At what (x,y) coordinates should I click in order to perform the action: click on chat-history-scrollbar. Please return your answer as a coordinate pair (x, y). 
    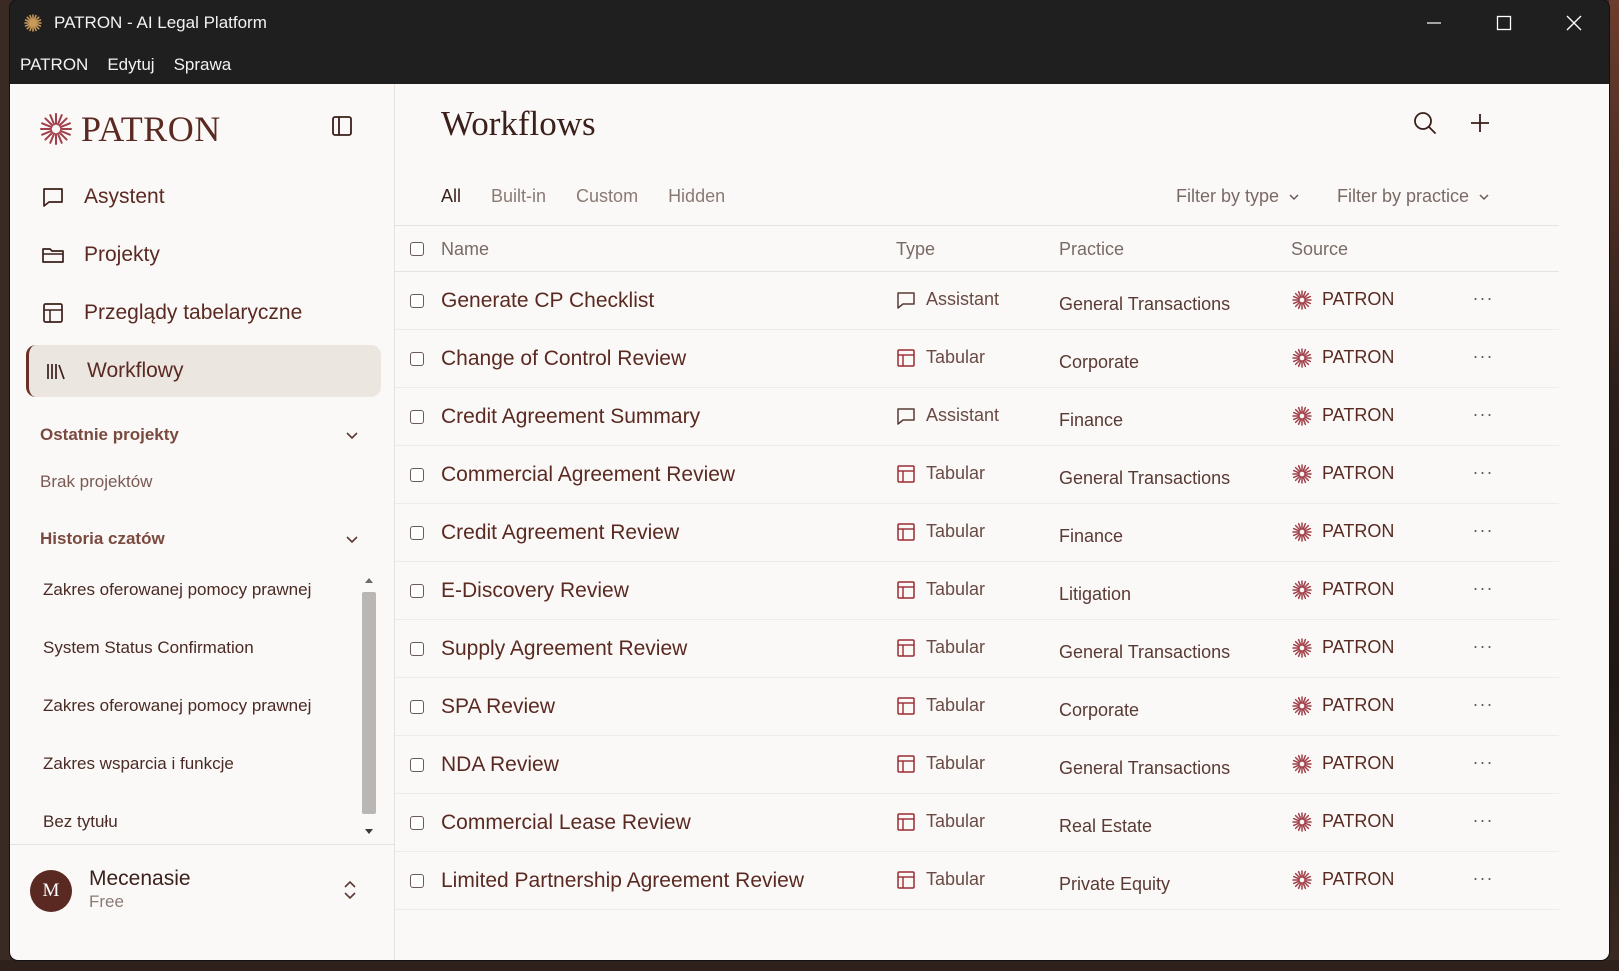
    Looking at the image, I should click on (369, 706).